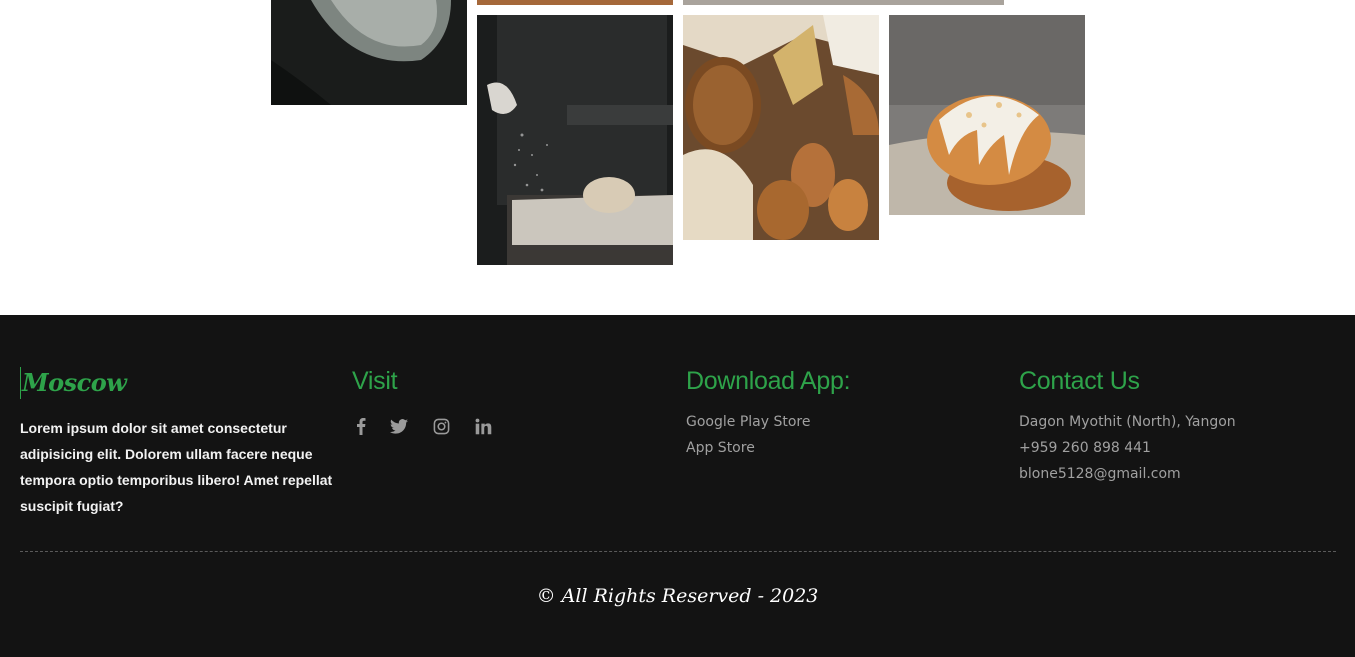  What do you see at coordinates (678, 551) in the screenshot?
I see `footer-divider` at bounding box center [678, 551].